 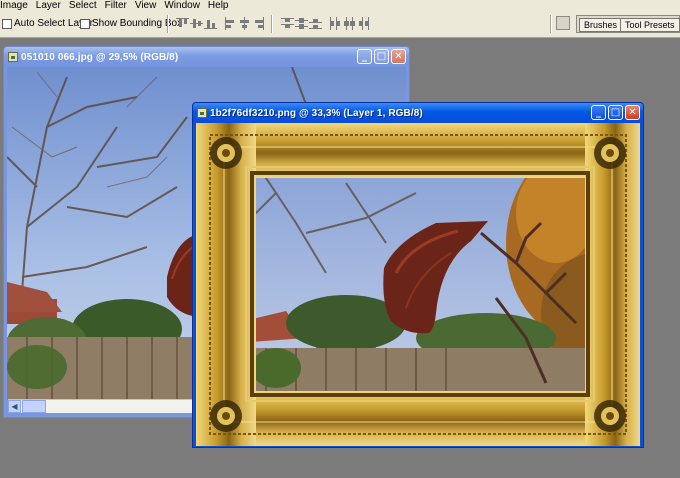 I want to click on document-title: 051010 066.jpg @ 29,5% (RGB/8), so click(x=100, y=57).